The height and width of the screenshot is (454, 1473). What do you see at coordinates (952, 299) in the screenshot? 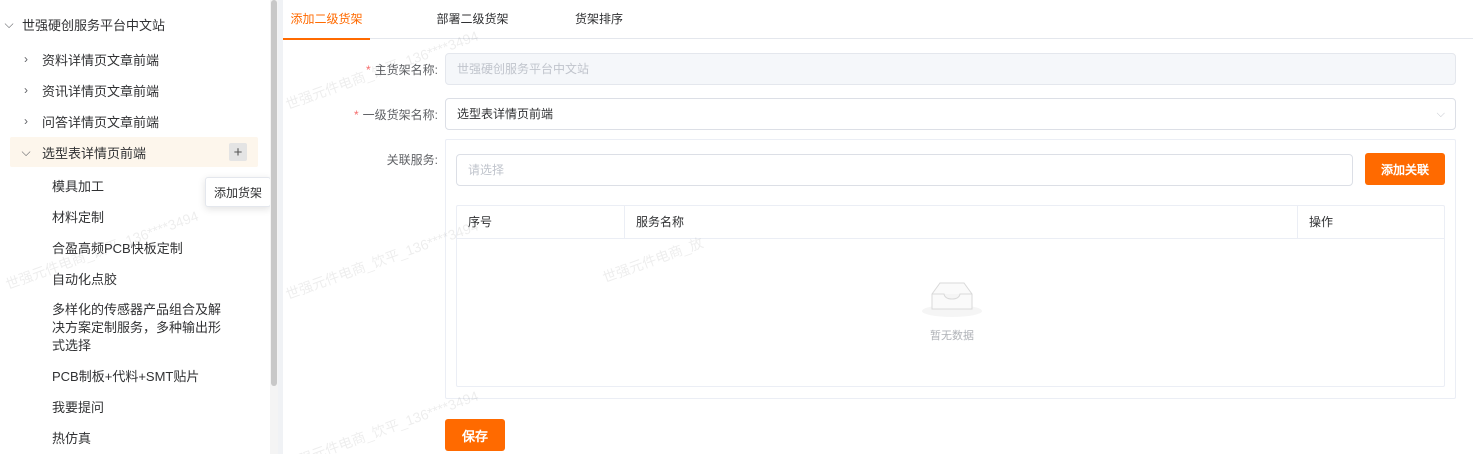
I see `empty-box-icon` at bounding box center [952, 299].